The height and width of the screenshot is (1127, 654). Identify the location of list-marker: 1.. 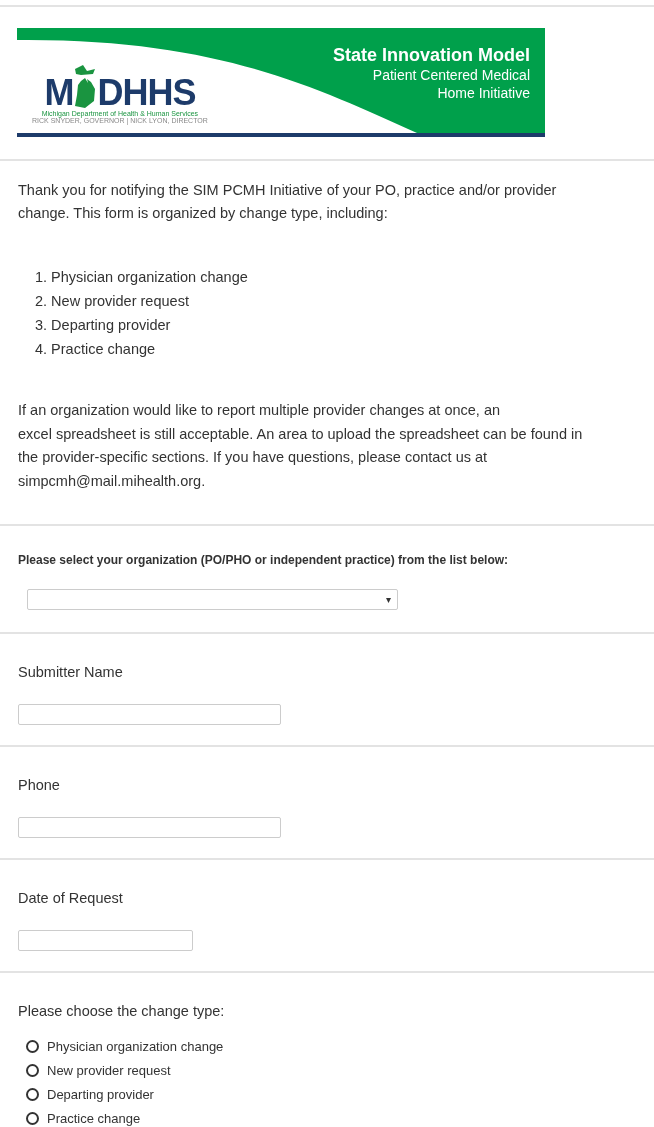
(41, 277).